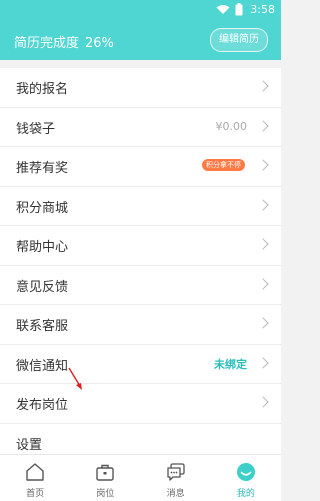  What do you see at coordinates (175, 472) in the screenshot?
I see `message-icon` at bounding box center [175, 472].